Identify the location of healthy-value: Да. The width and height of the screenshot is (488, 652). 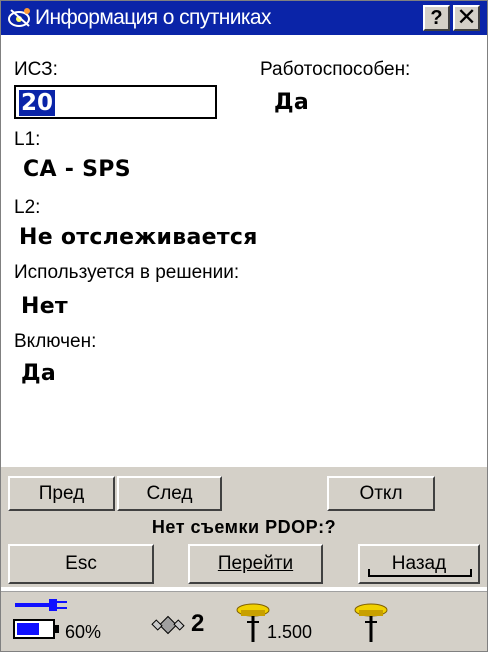
(292, 102).